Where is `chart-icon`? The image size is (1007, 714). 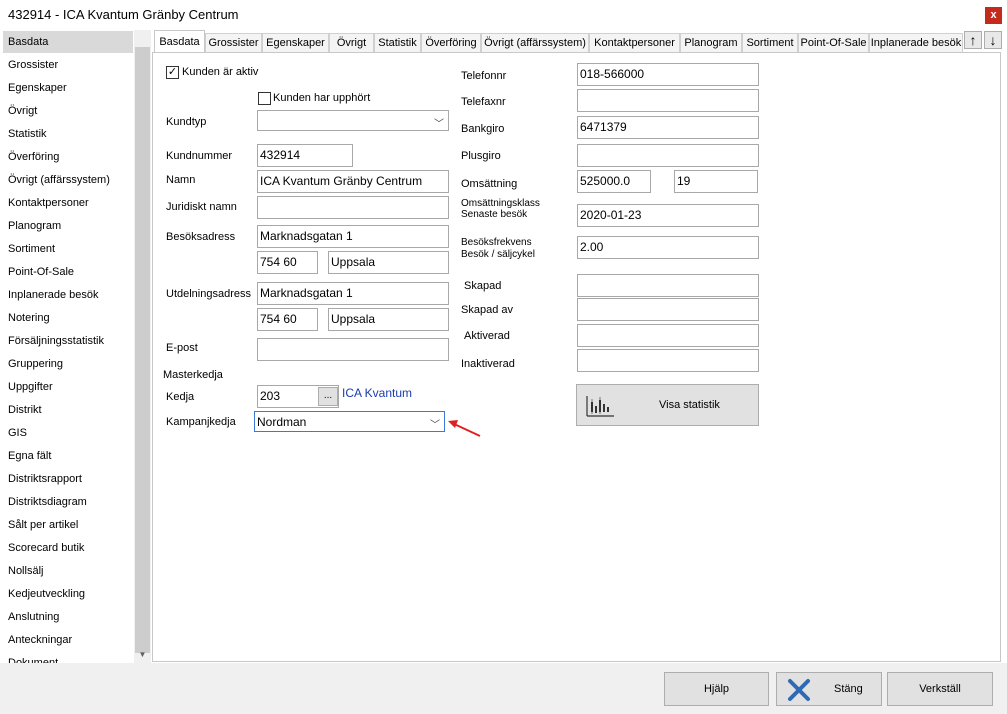
chart-icon is located at coordinates (600, 406).